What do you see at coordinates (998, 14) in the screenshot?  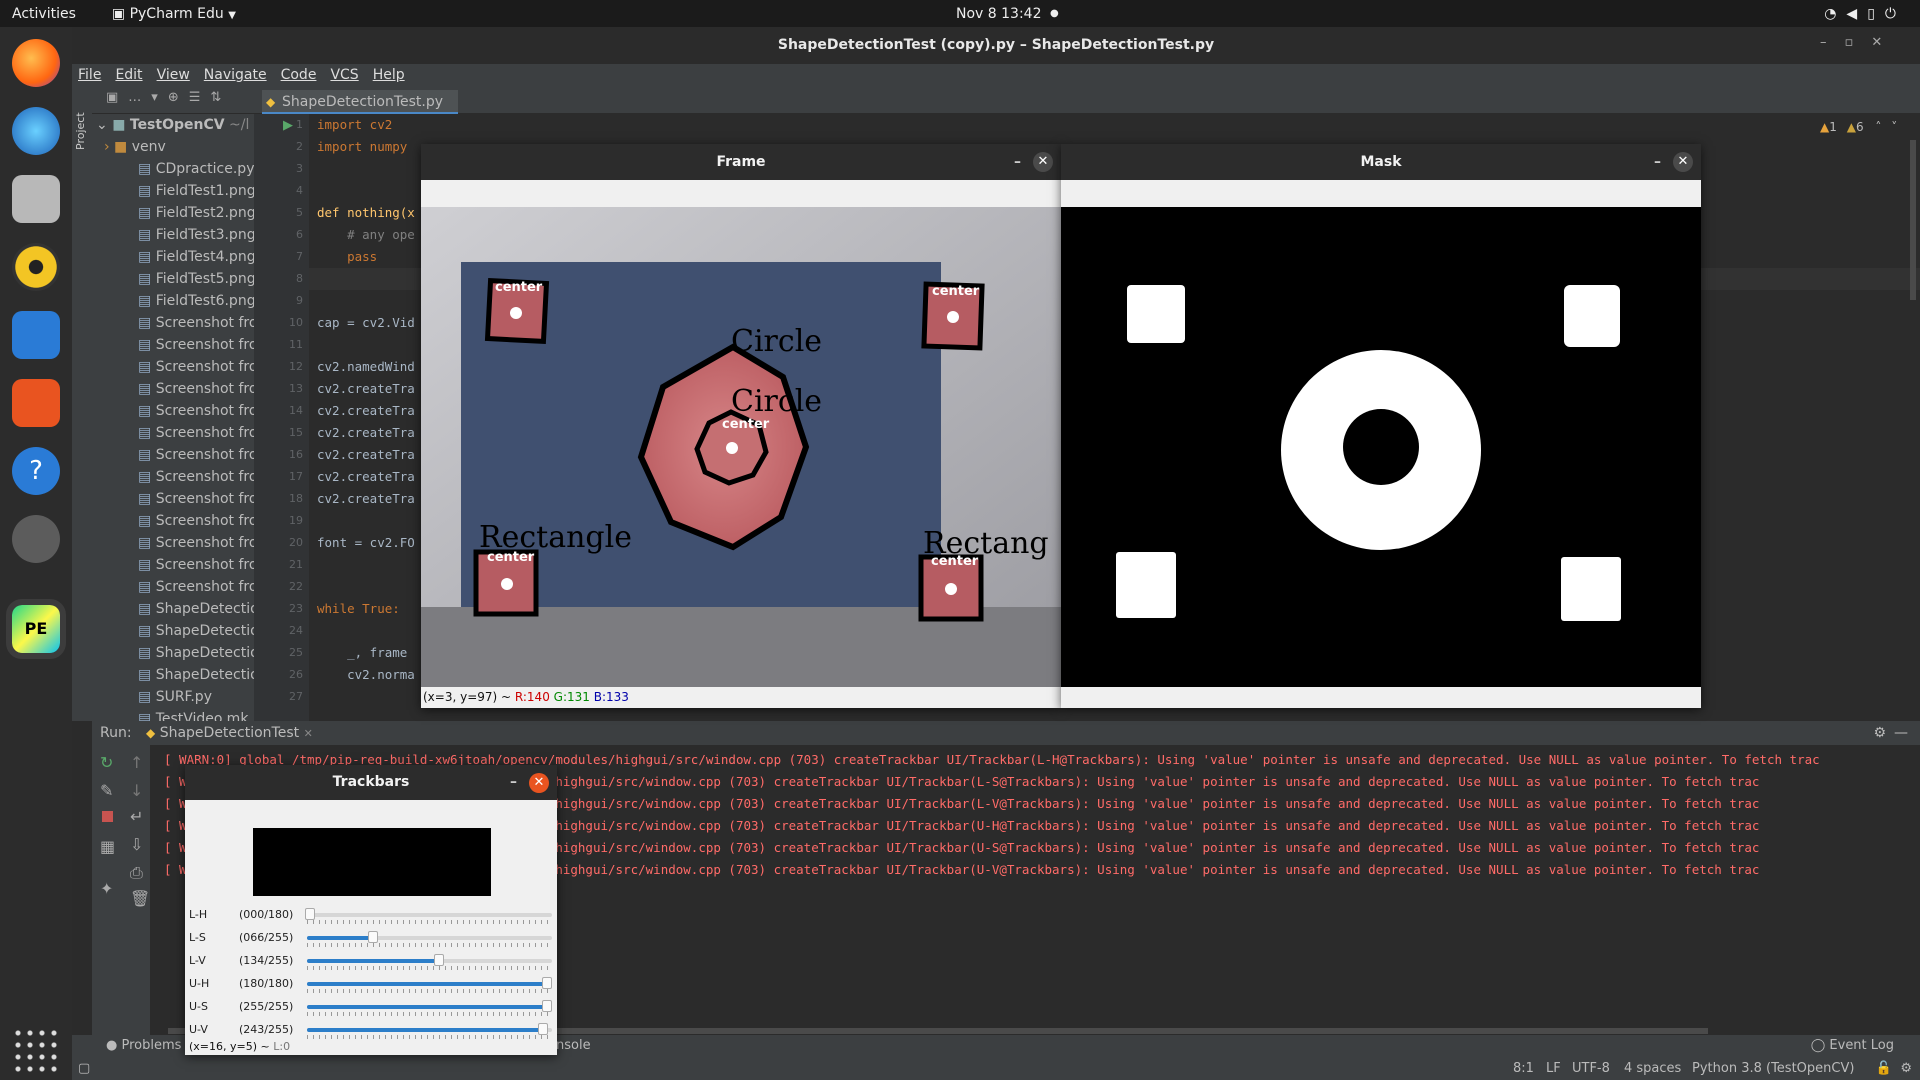 I see `clock: Nov 8 13:42` at bounding box center [998, 14].